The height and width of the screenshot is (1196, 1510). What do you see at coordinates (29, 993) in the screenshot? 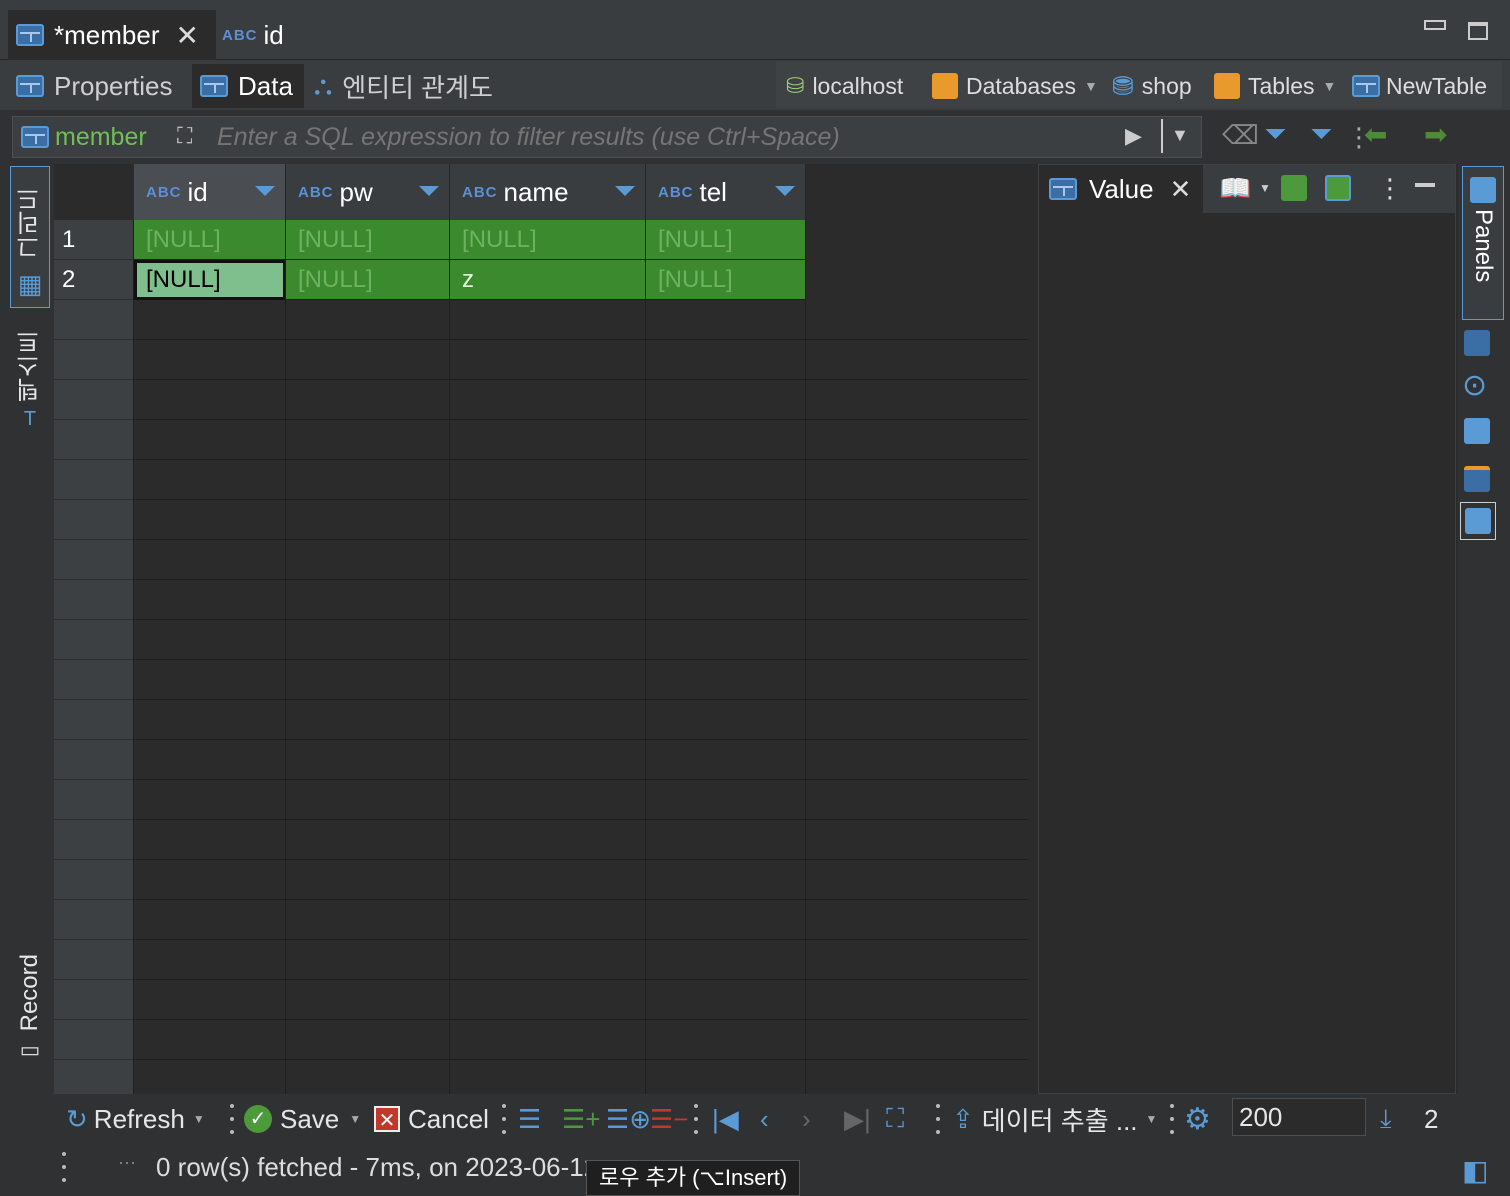
I see `tab-record-view-label: Record` at bounding box center [29, 993].